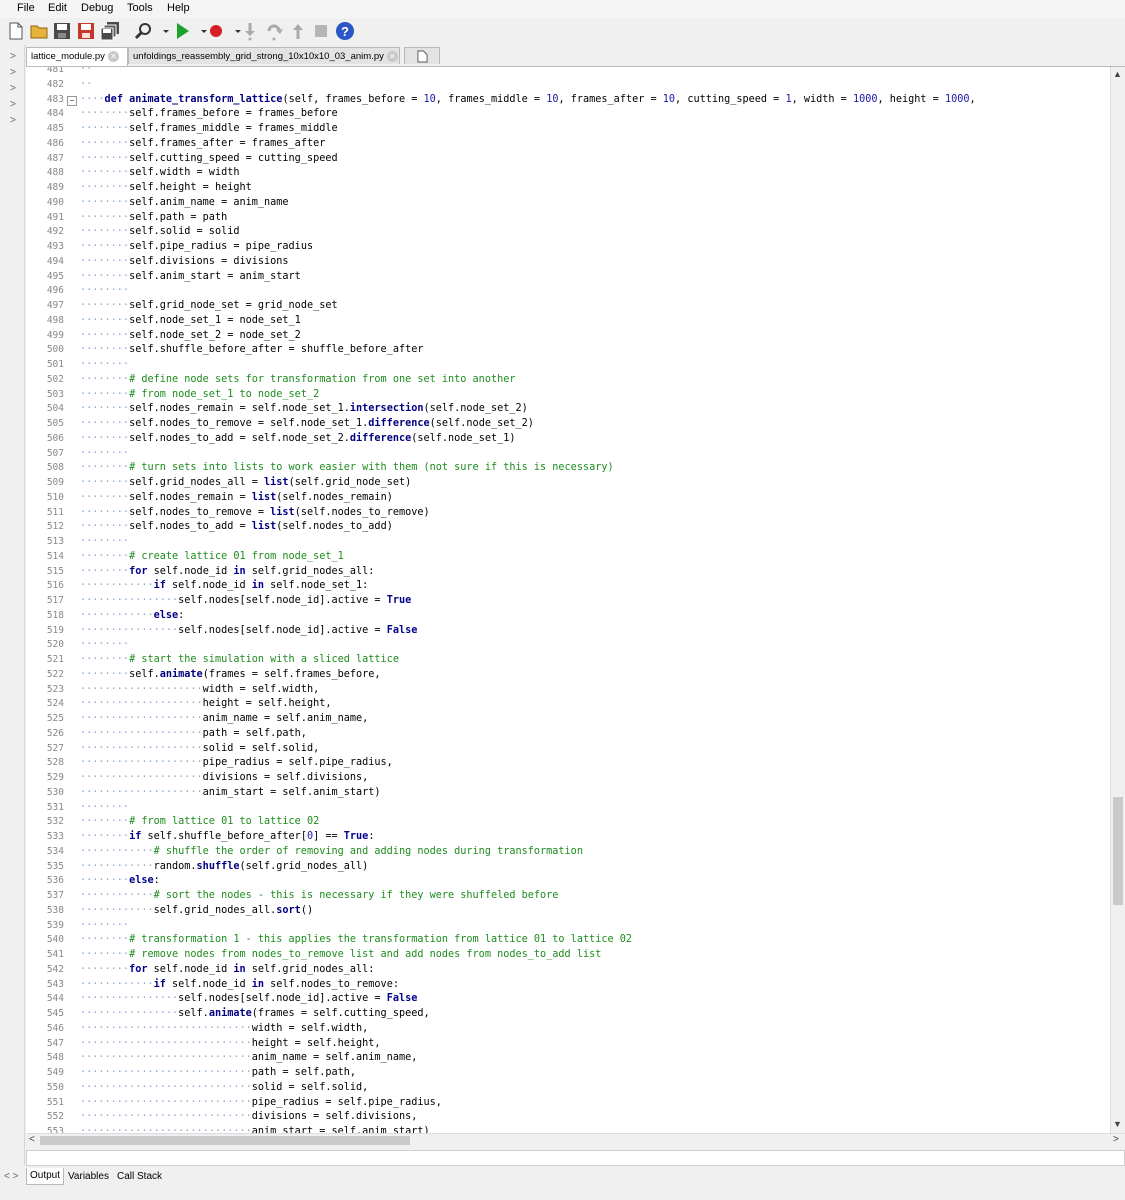  What do you see at coordinates (568, 72) in the screenshot?
I see `code-line: 481 ··` at bounding box center [568, 72].